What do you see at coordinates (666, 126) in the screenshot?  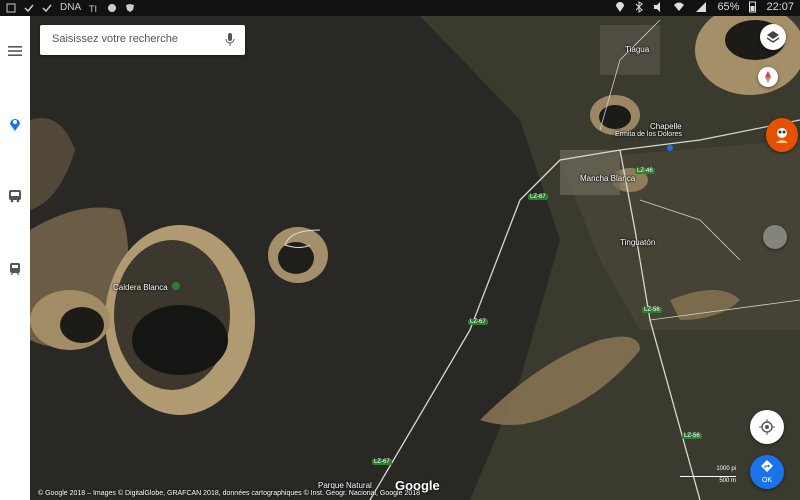 I see `place-label: Chapelle` at bounding box center [666, 126].